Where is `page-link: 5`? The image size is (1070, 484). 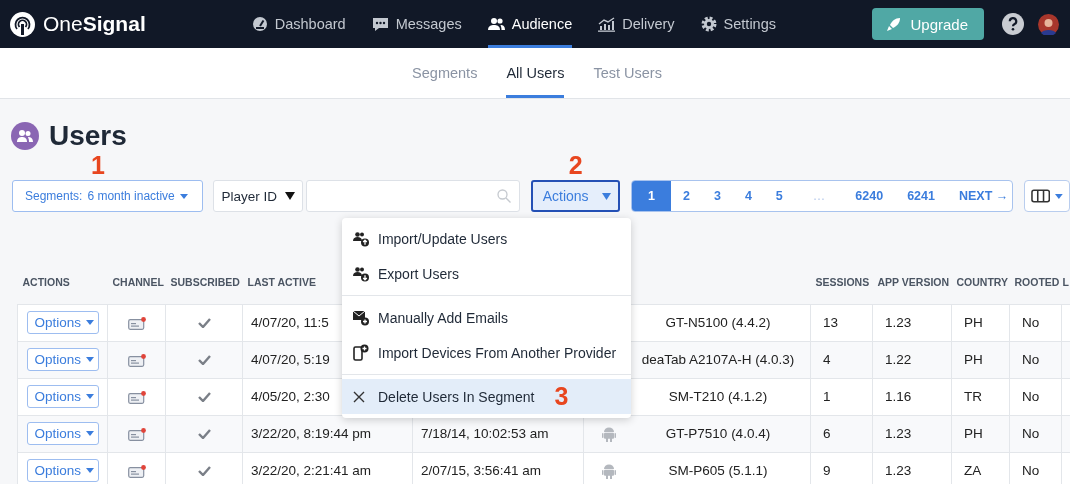 page-link: 5 is located at coordinates (779, 196).